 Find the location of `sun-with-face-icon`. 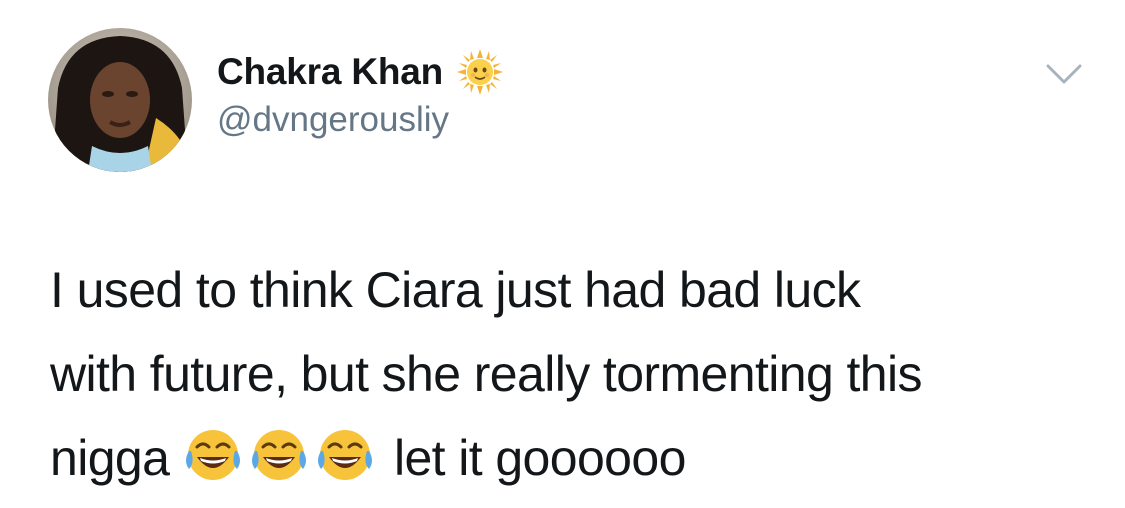

sun-with-face-icon is located at coordinates (480, 72).